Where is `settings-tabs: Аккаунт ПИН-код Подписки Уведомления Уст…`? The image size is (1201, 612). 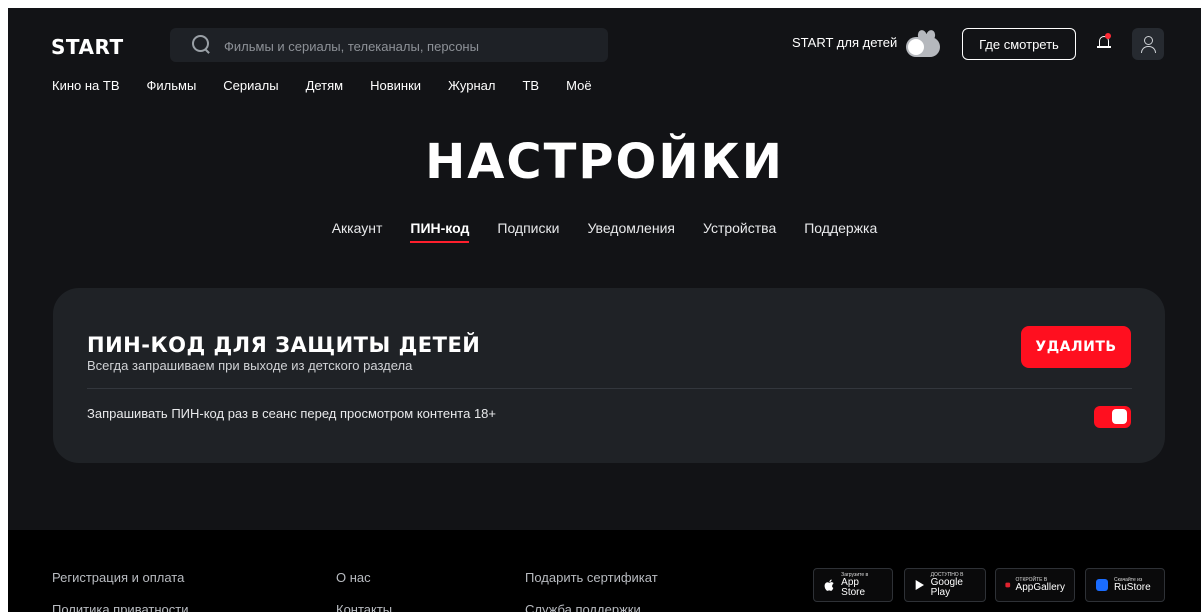 settings-tabs: Аккаунт ПИН-код Подписки Уведомления Уст… is located at coordinates (604, 231).